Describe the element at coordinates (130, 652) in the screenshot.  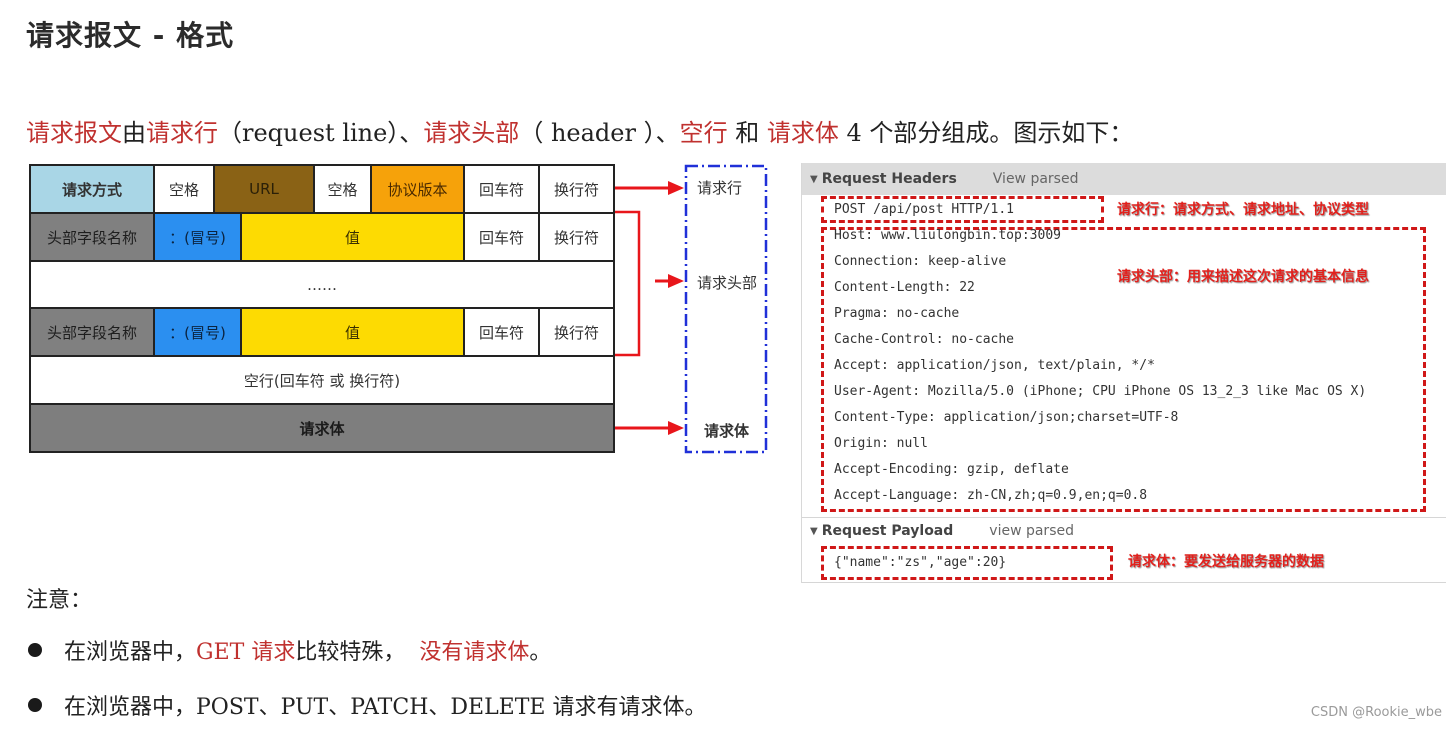
I see `bullet-part: 在浏览器中，` at that location.